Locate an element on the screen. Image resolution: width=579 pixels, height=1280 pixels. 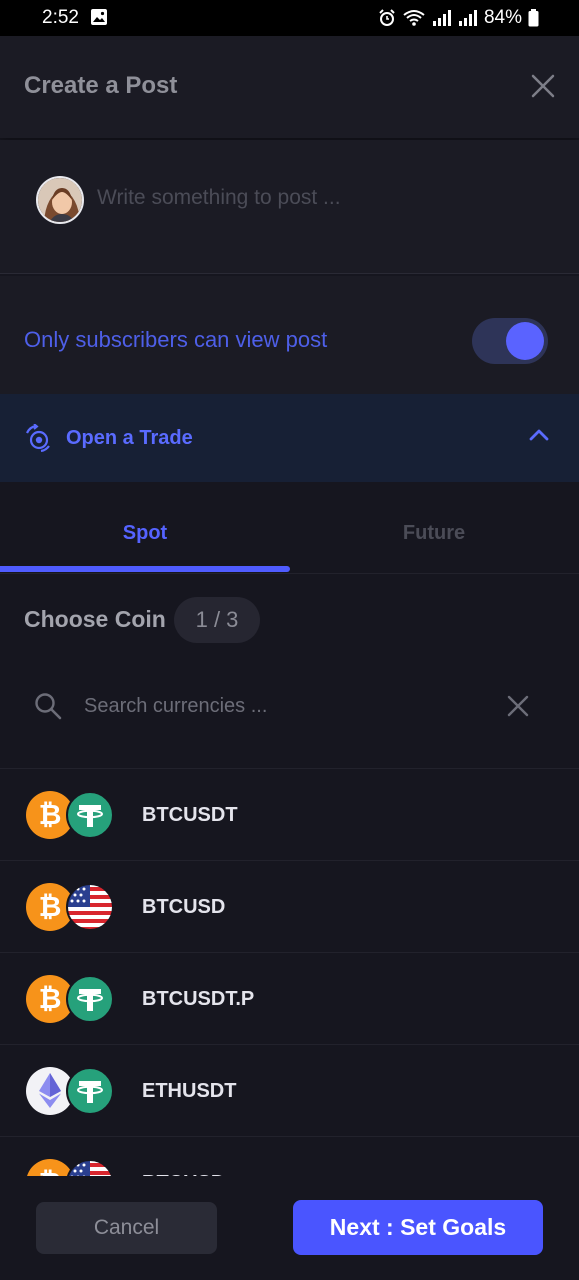
pair-coin-icons is located at coordinates (70, 1091).